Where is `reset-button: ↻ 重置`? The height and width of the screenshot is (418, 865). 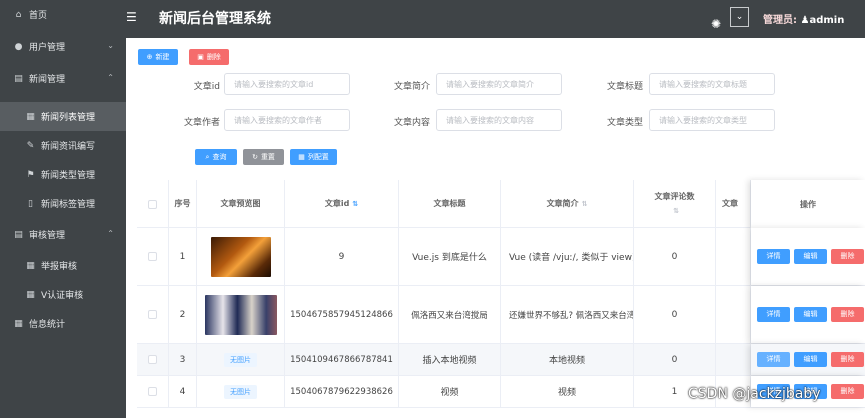
reset-button: ↻ 重置 is located at coordinates (263, 157).